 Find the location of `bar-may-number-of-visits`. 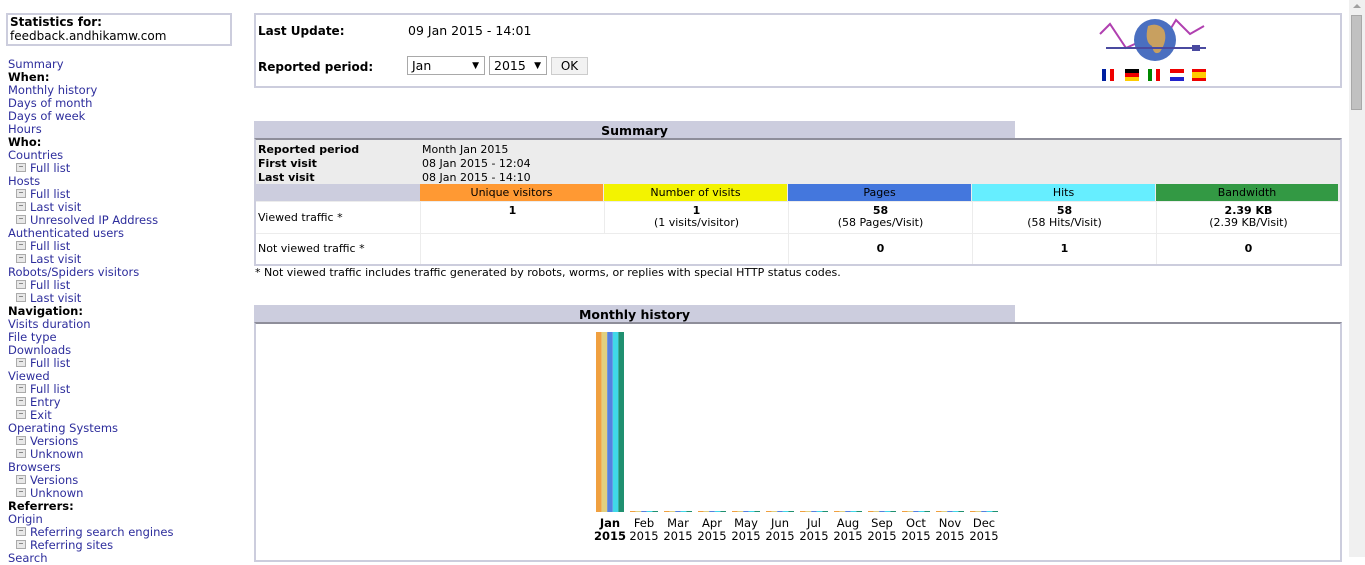

bar-may-number-of-visits is located at coordinates (740, 511).